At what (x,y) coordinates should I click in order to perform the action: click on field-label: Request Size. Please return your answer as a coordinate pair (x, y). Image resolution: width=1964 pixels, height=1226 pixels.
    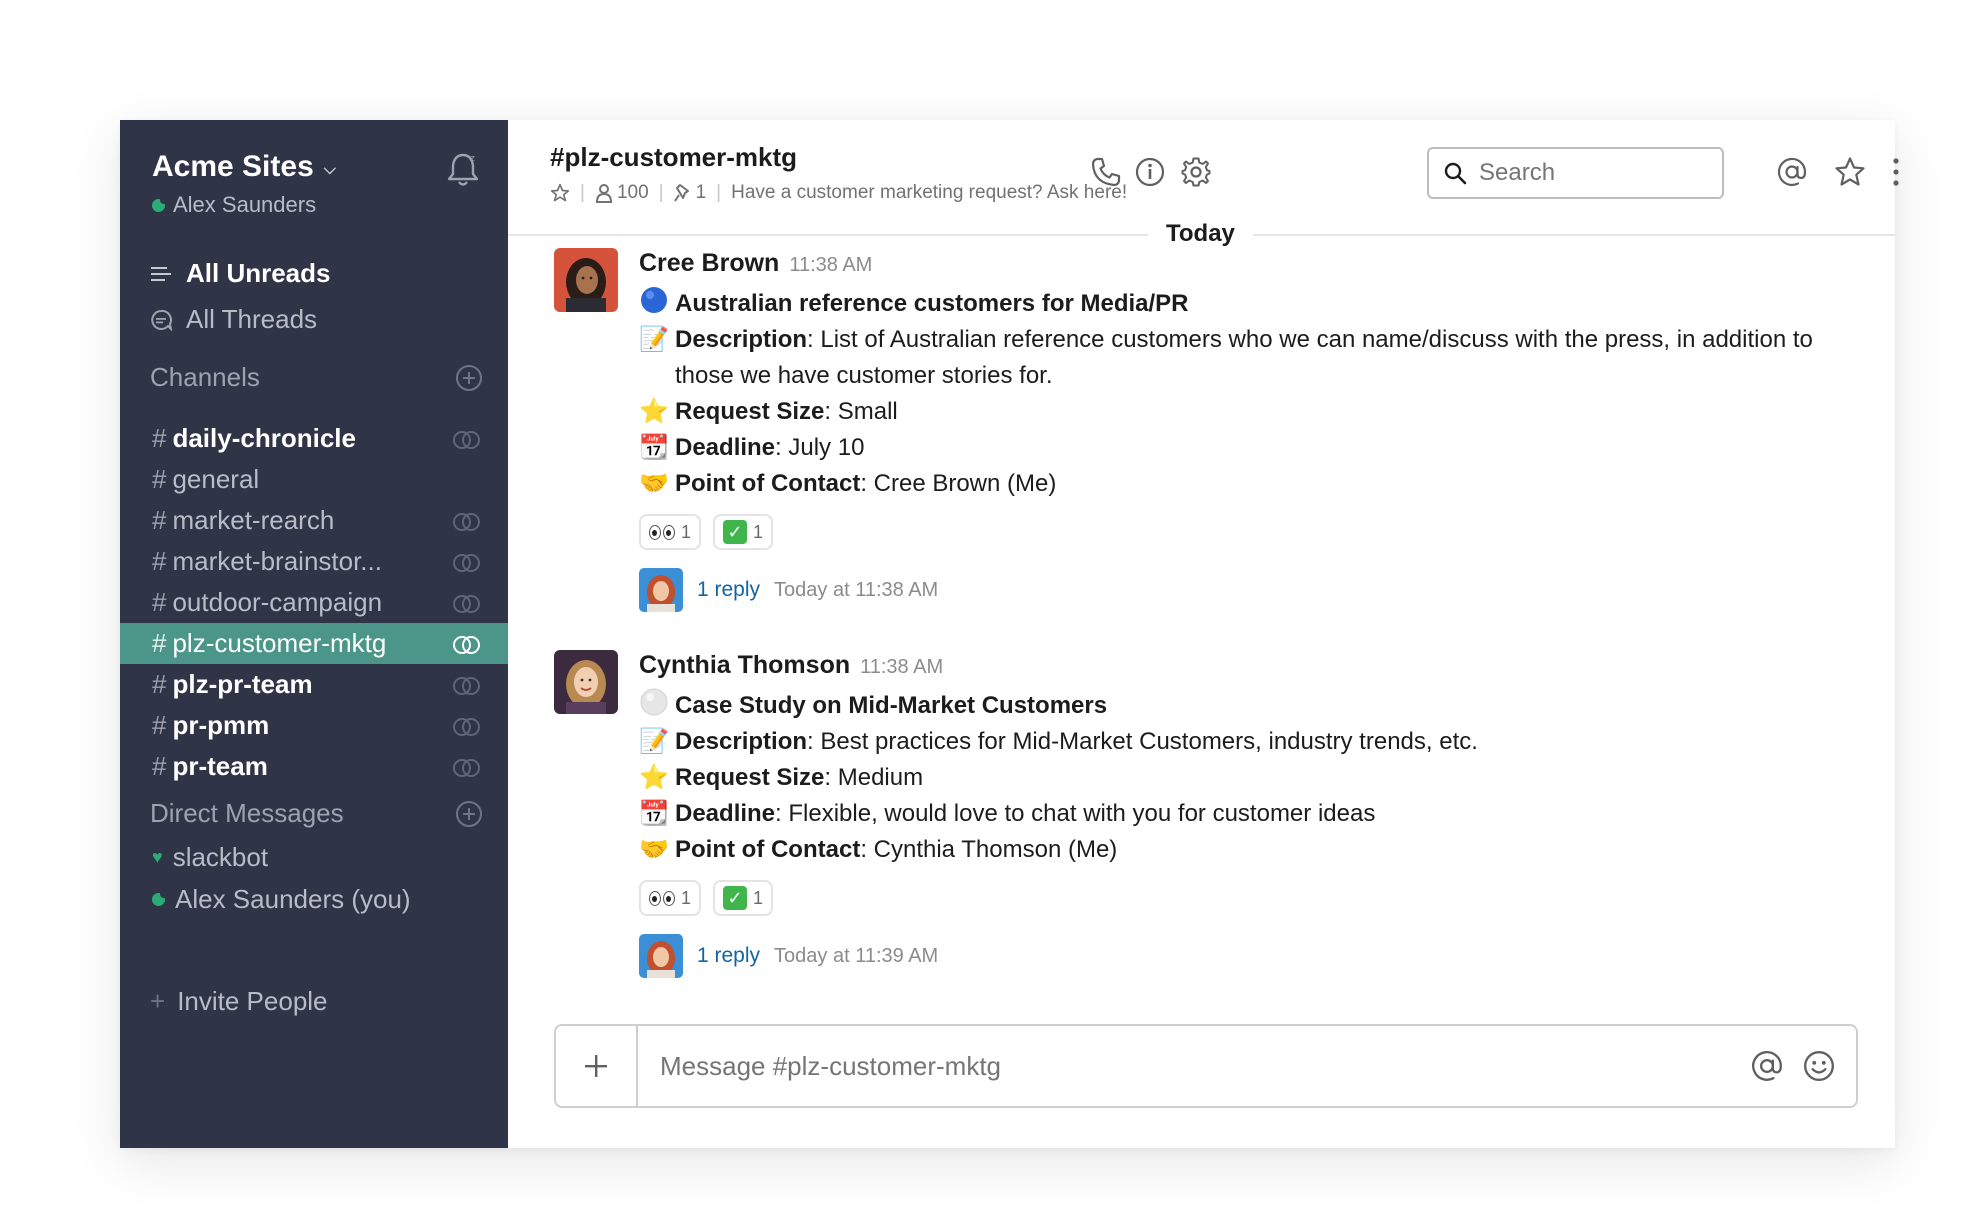
    Looking at the image, I should click on (750, 411).